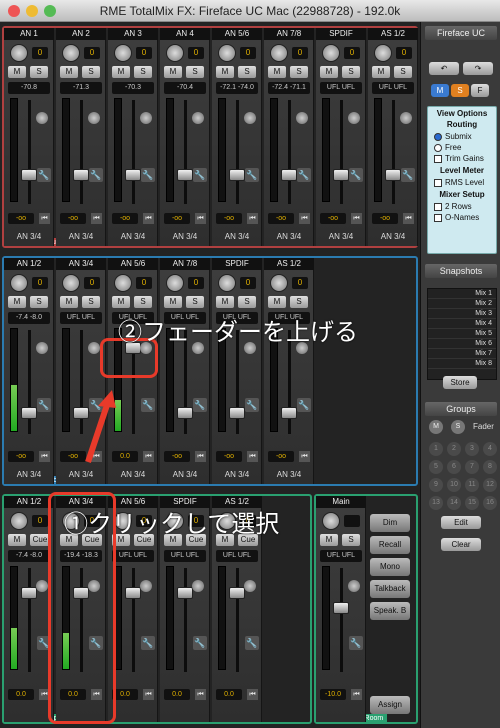 The height and width of the screenshot is (728, 500). I want to click on snapshot-item: Mix 2, so click(462, 304).